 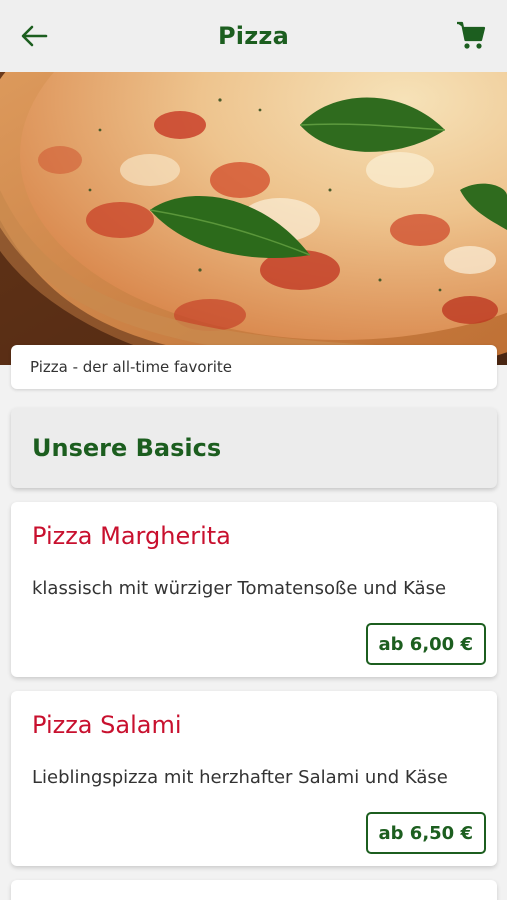 What do you see at coordinates (425, 644) in the screenshot?
I see `price-button: ab 6,00 €` at bounding box center [425, 644].